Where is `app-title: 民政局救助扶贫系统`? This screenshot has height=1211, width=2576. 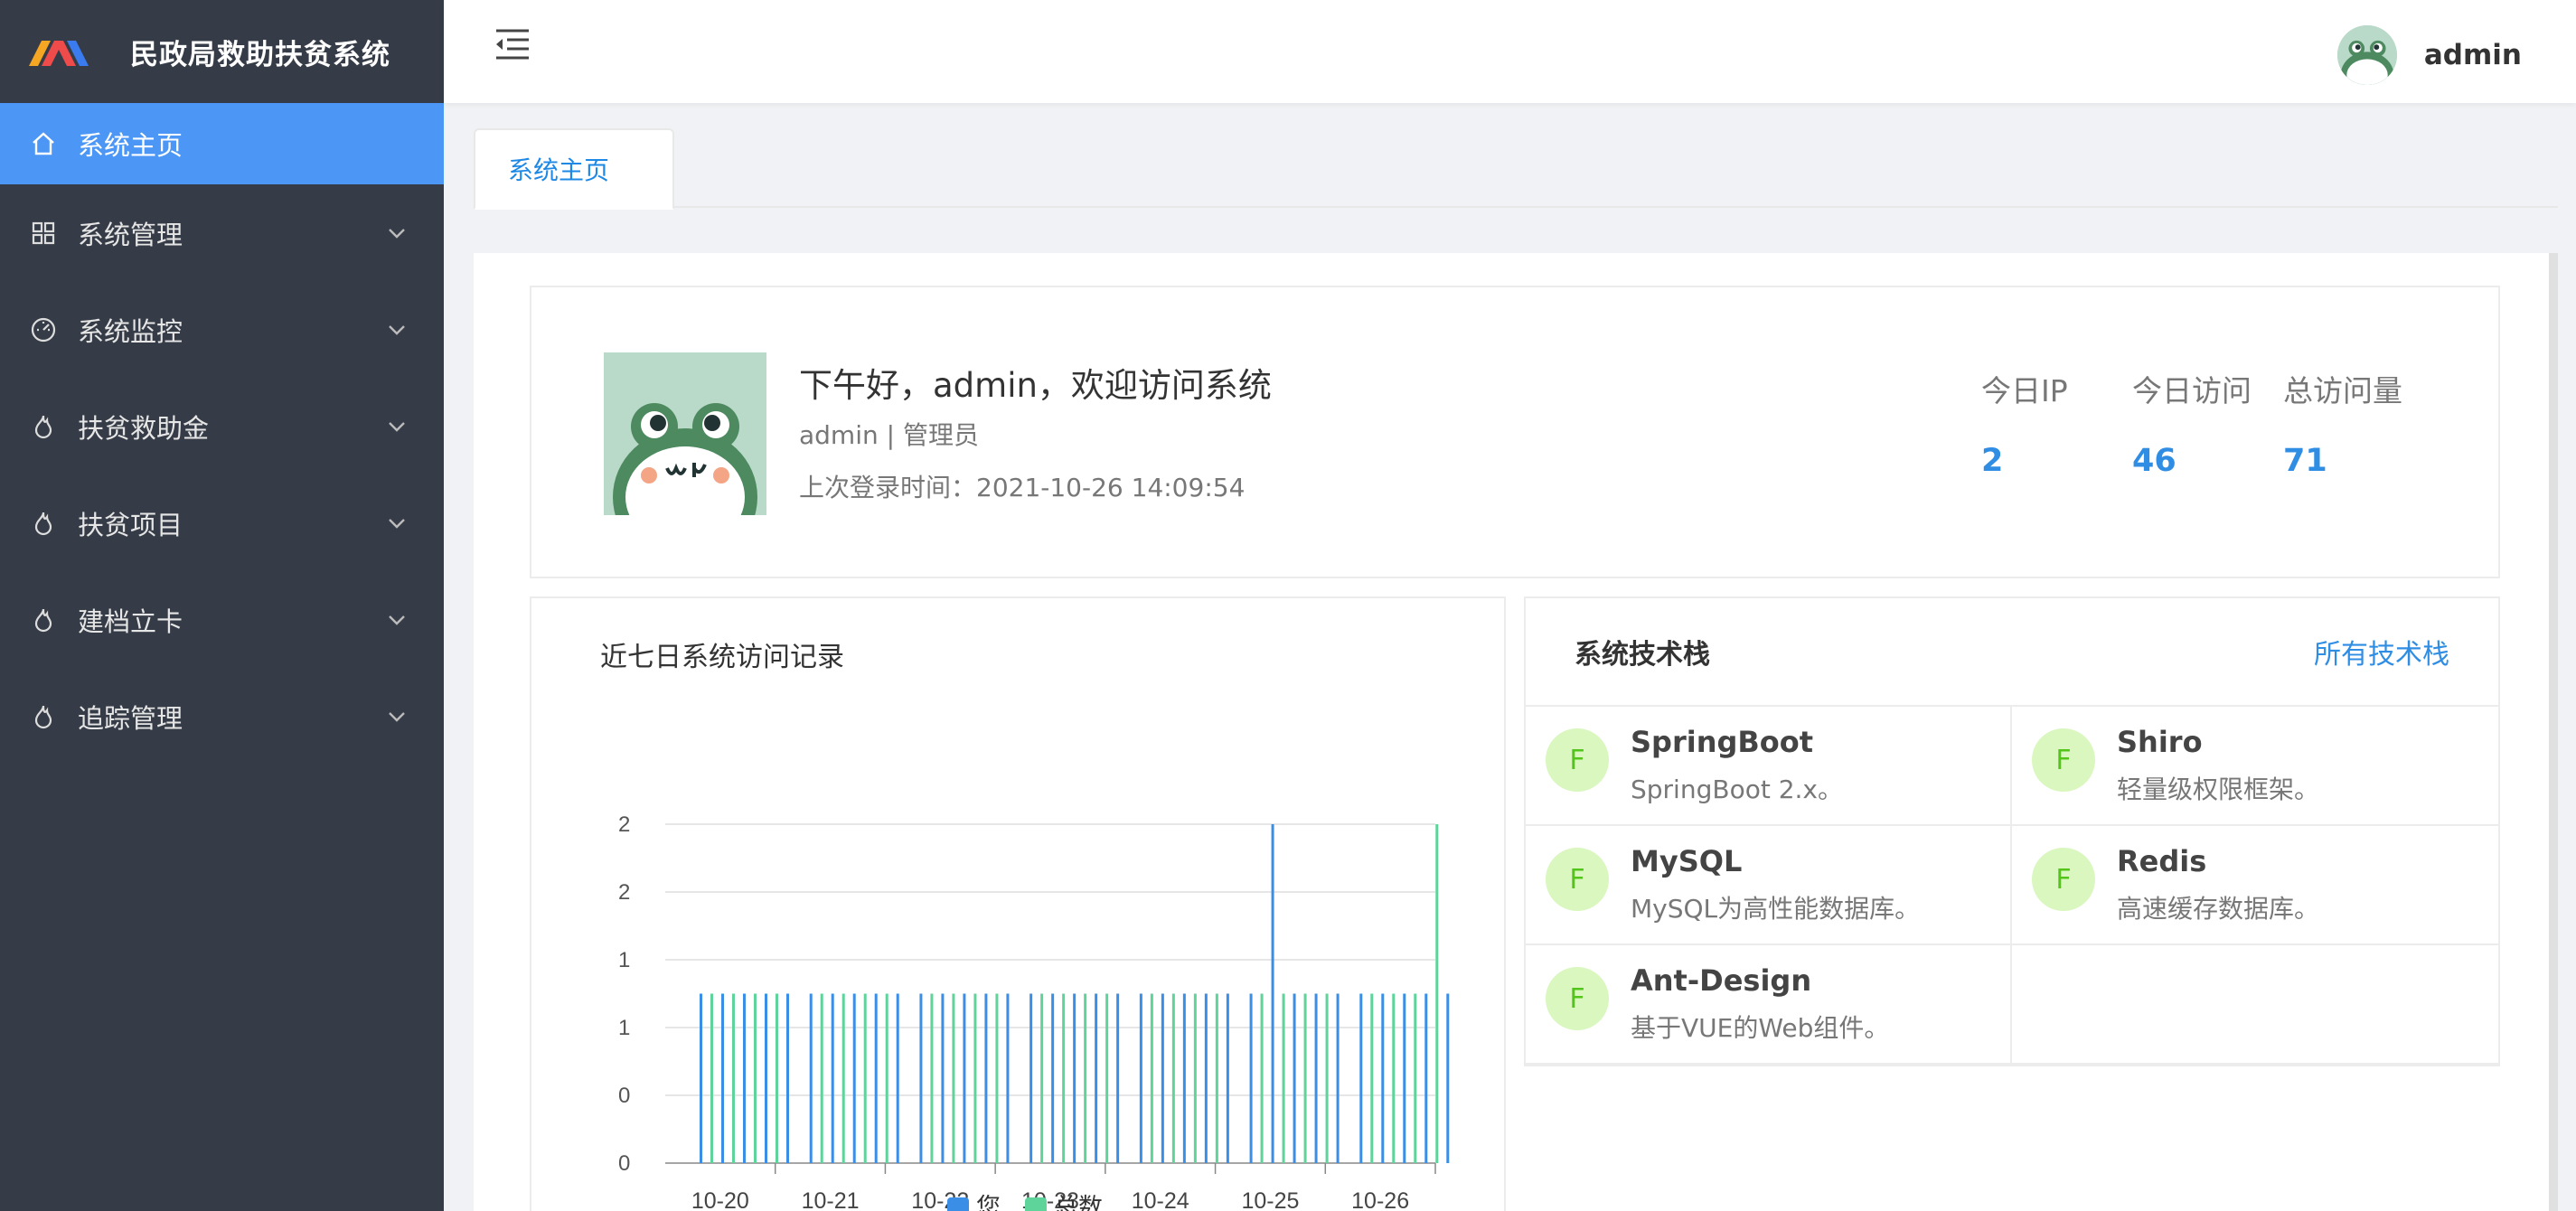
app-title: 民政局救助扶贫系统 is located at coordinates (260, 54).